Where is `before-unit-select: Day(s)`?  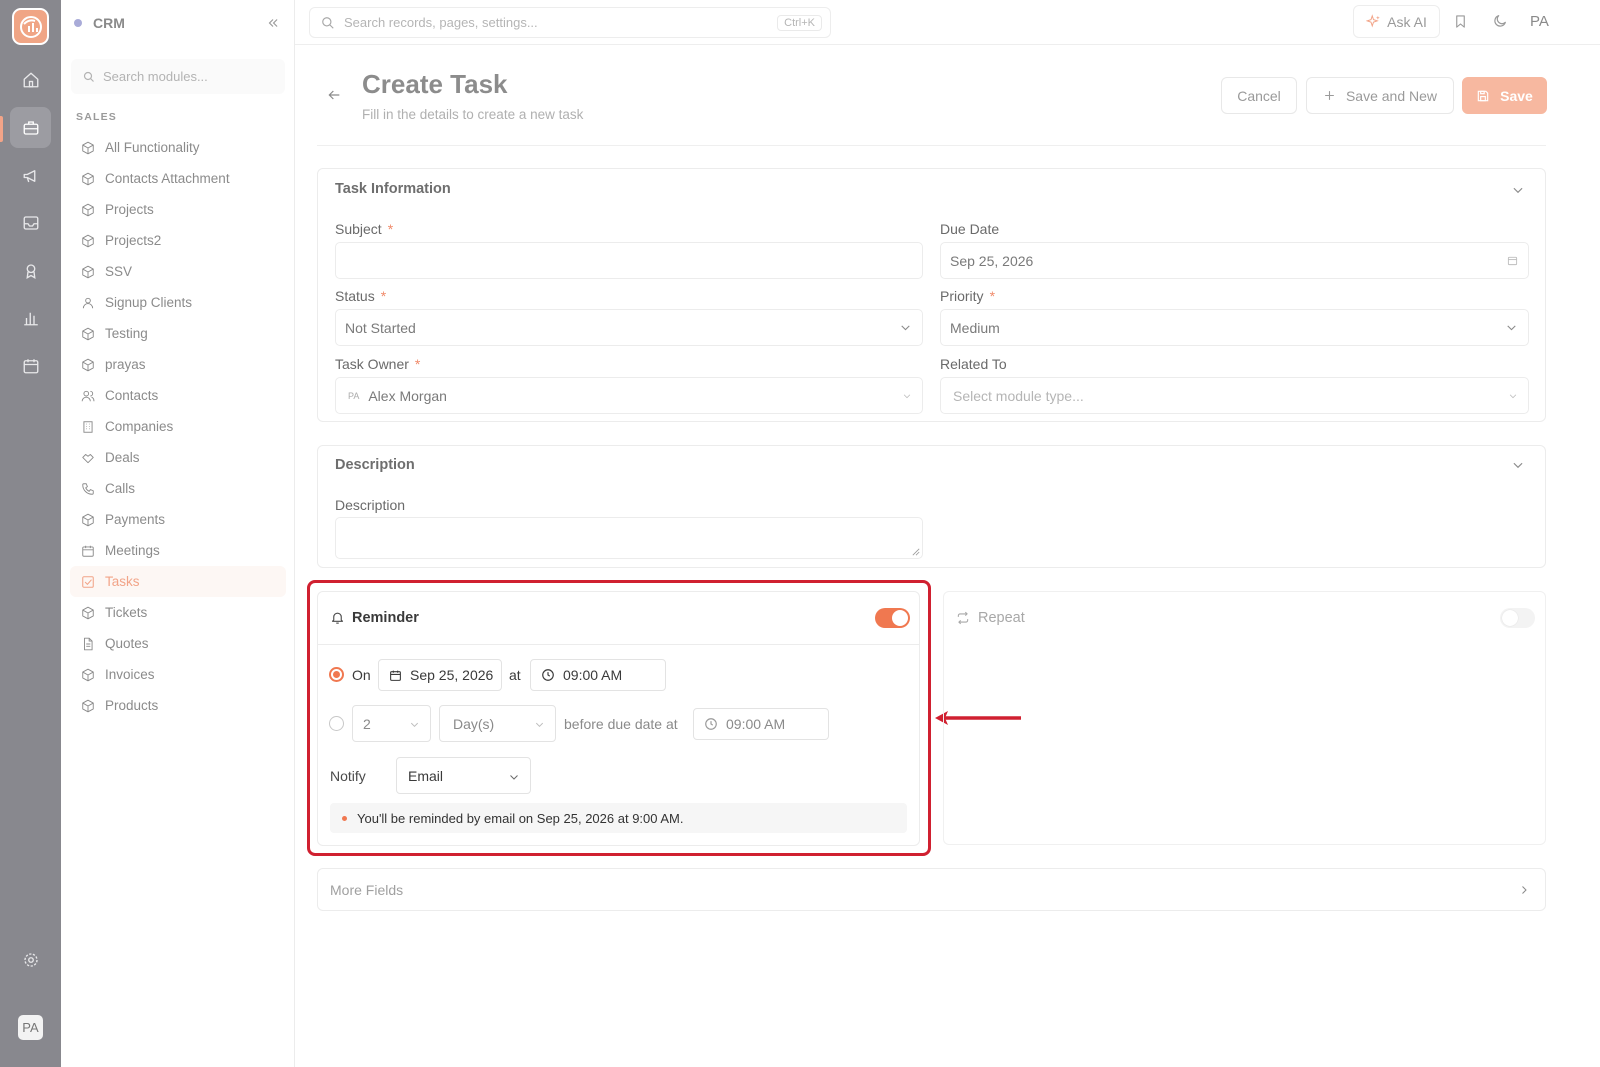
before-unit-select: Day(s) is located at coordinates (497, 723).